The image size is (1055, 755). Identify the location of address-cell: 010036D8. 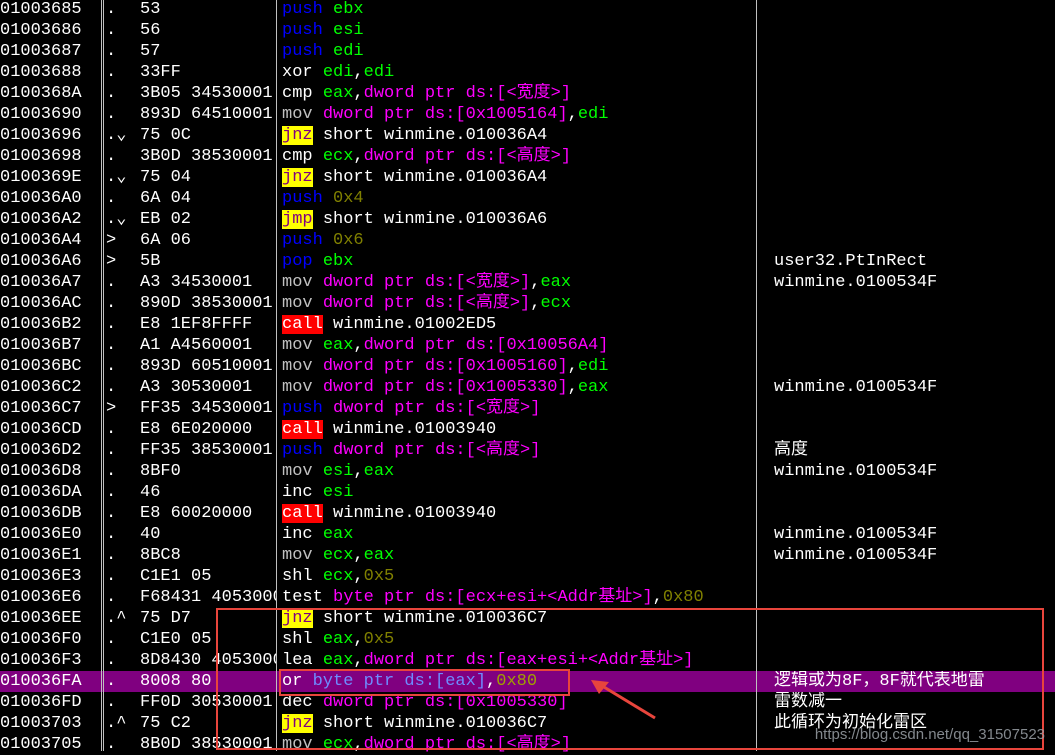
(41, 471).